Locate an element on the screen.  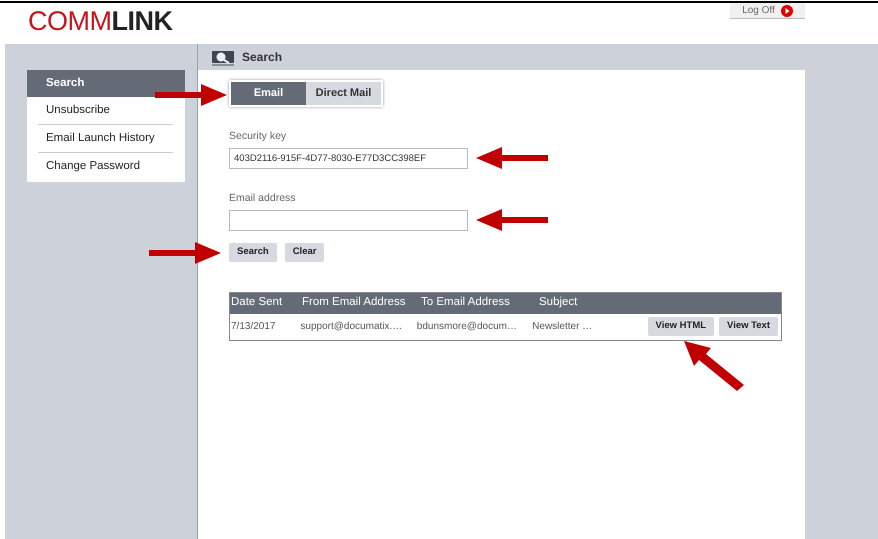
page-title: Search is located at coordinates (262, 57).